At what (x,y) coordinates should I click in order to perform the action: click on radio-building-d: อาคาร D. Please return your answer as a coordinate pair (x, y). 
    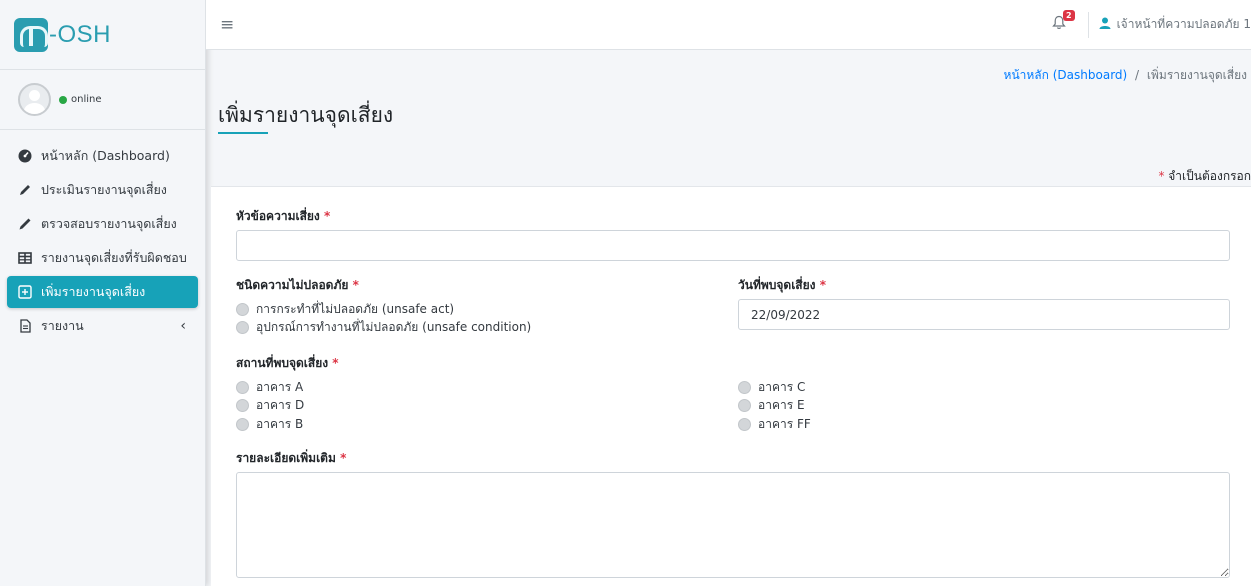
    Looking at the image, I should click on (270, 405).